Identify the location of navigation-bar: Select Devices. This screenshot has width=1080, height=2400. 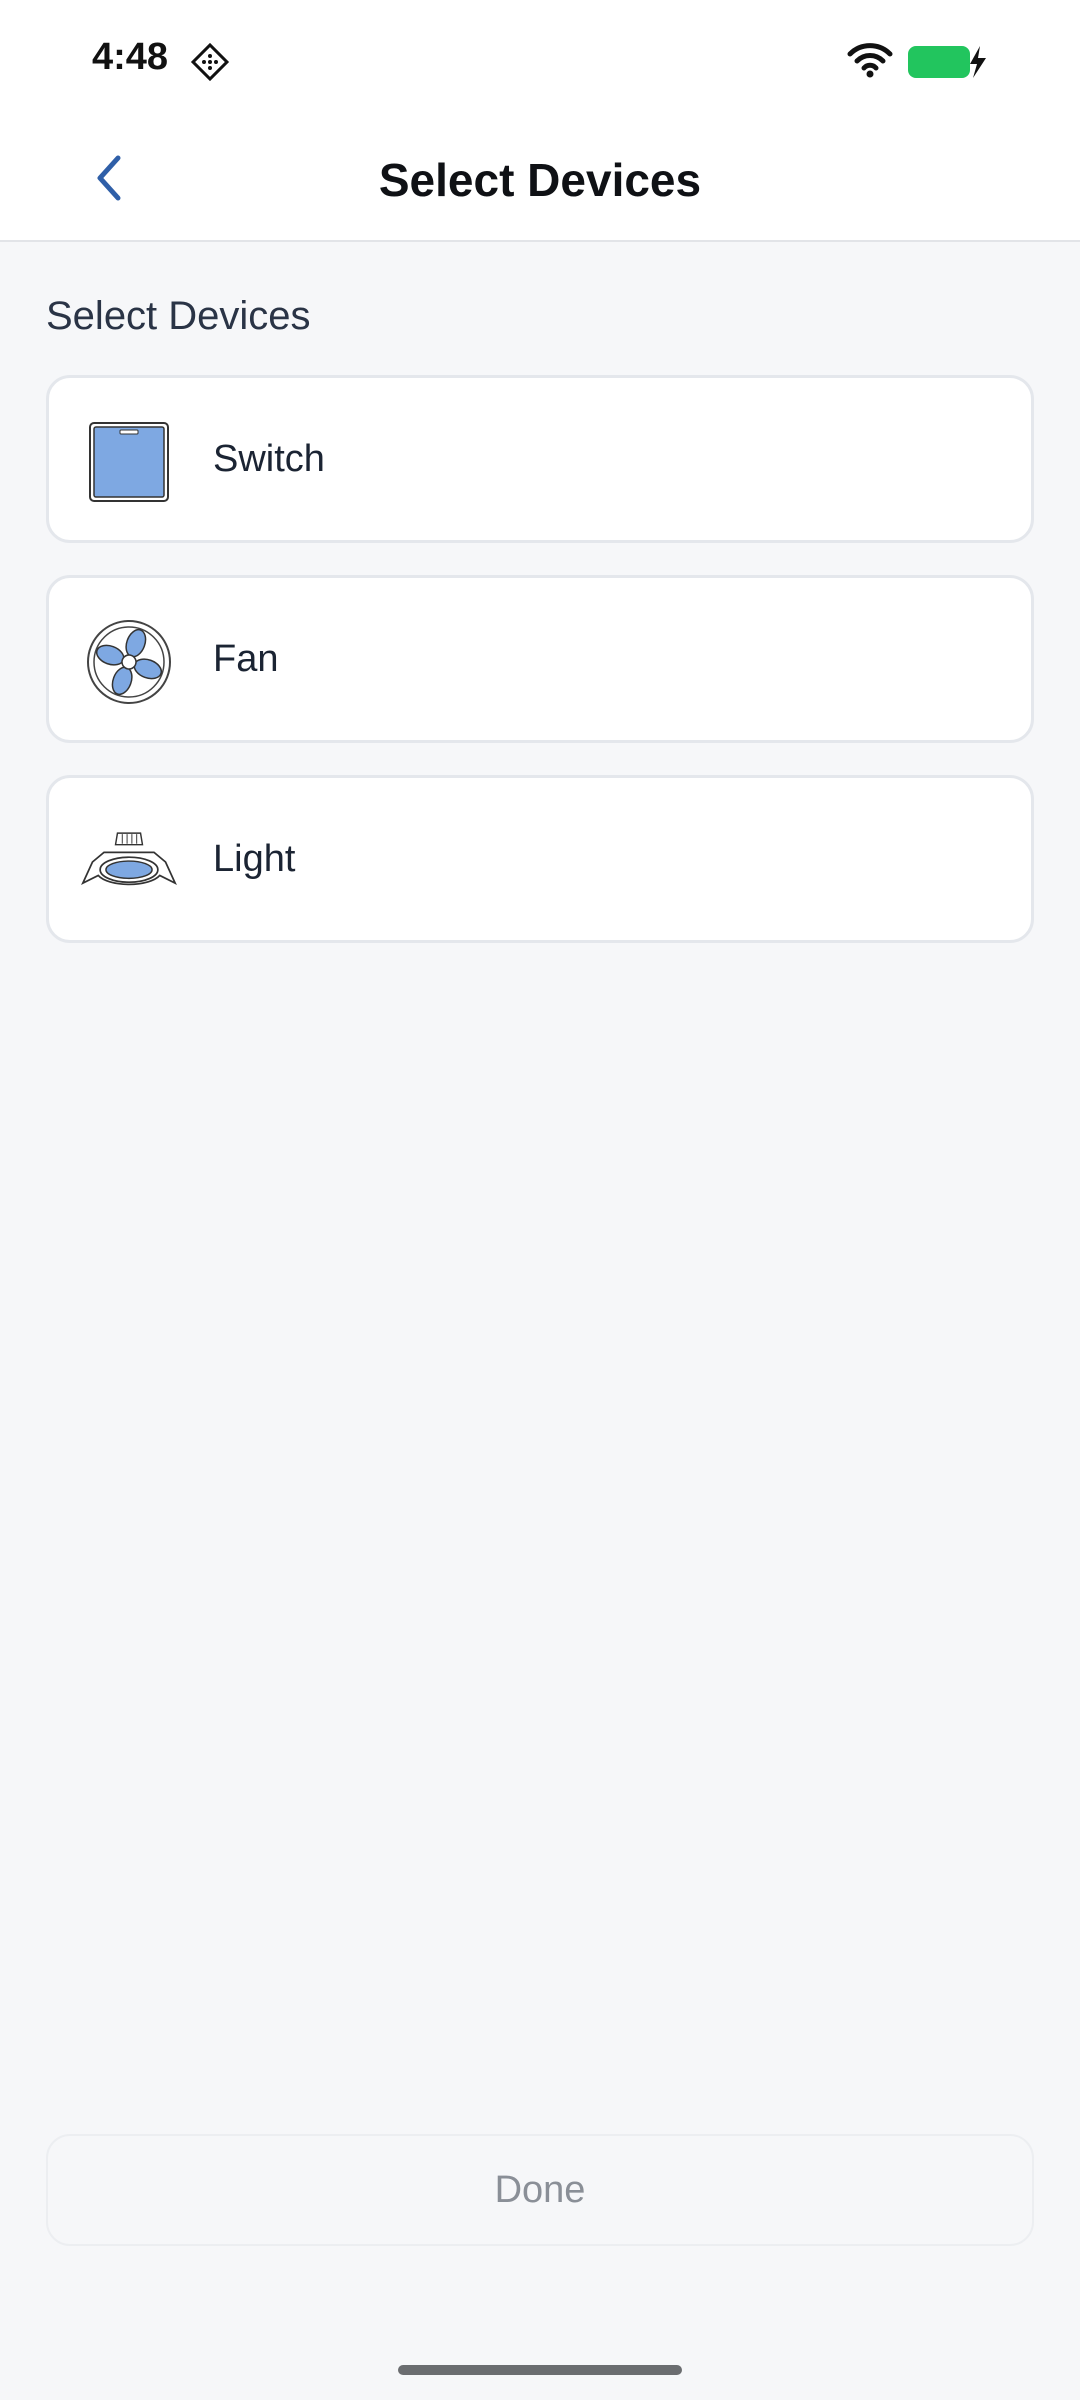
(540, 181).